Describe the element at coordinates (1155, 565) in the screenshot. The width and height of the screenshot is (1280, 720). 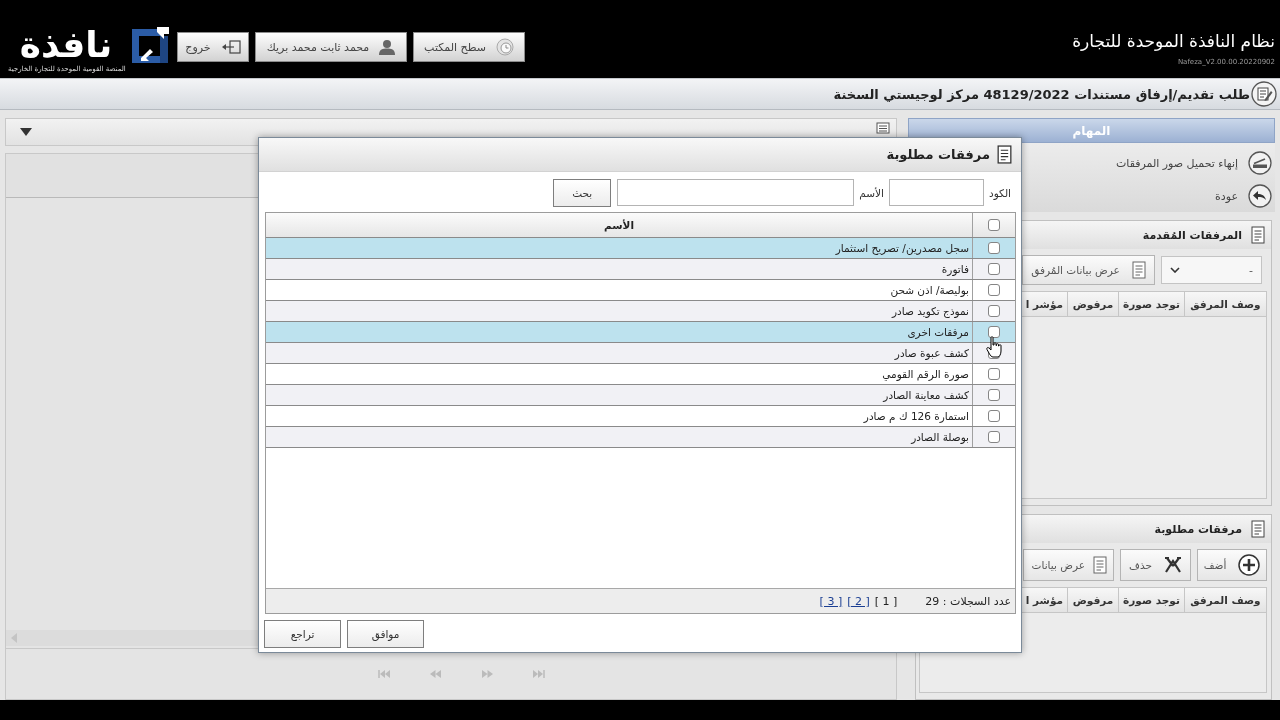
I see `delete-button: حذف` at that location.